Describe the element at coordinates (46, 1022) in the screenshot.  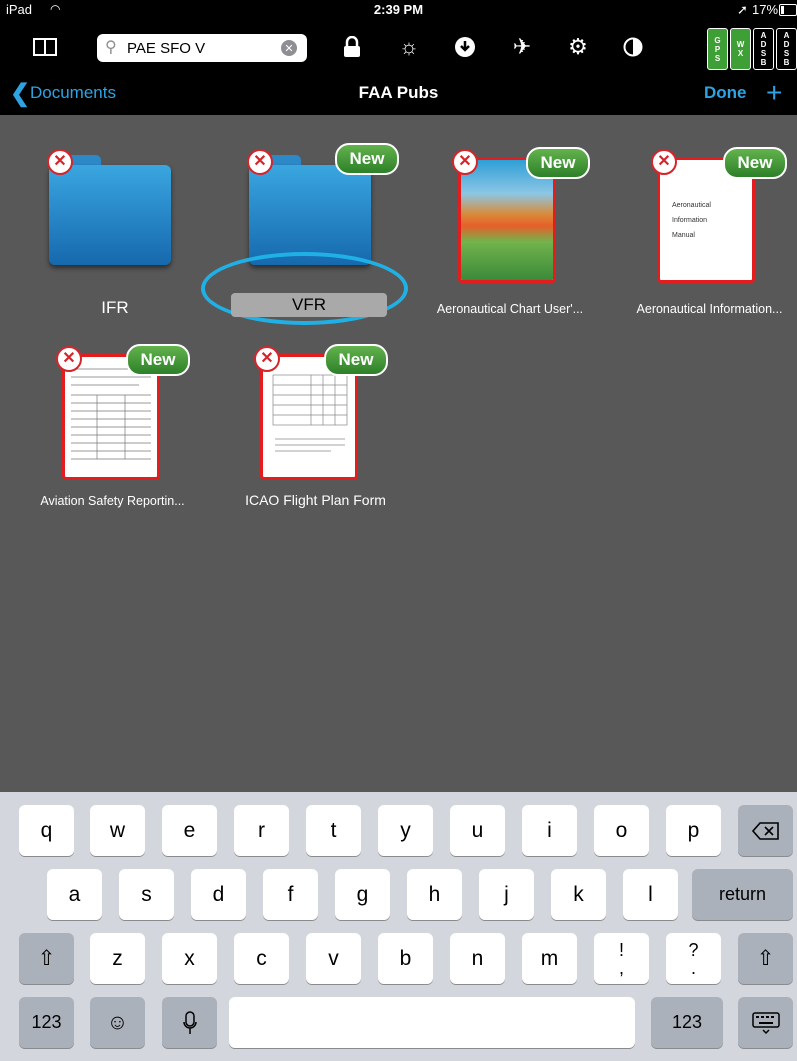
I see `numbers-key: 123` at that location.